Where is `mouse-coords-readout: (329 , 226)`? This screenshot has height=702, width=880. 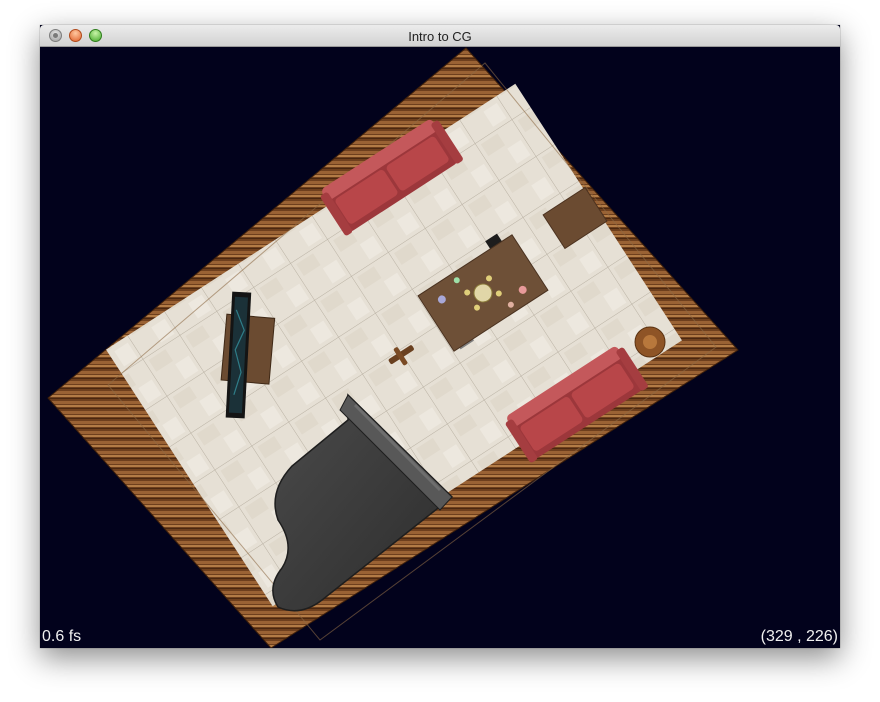 mouse-coords-readout: (329 , 226) is located at coordinates (799, 636).